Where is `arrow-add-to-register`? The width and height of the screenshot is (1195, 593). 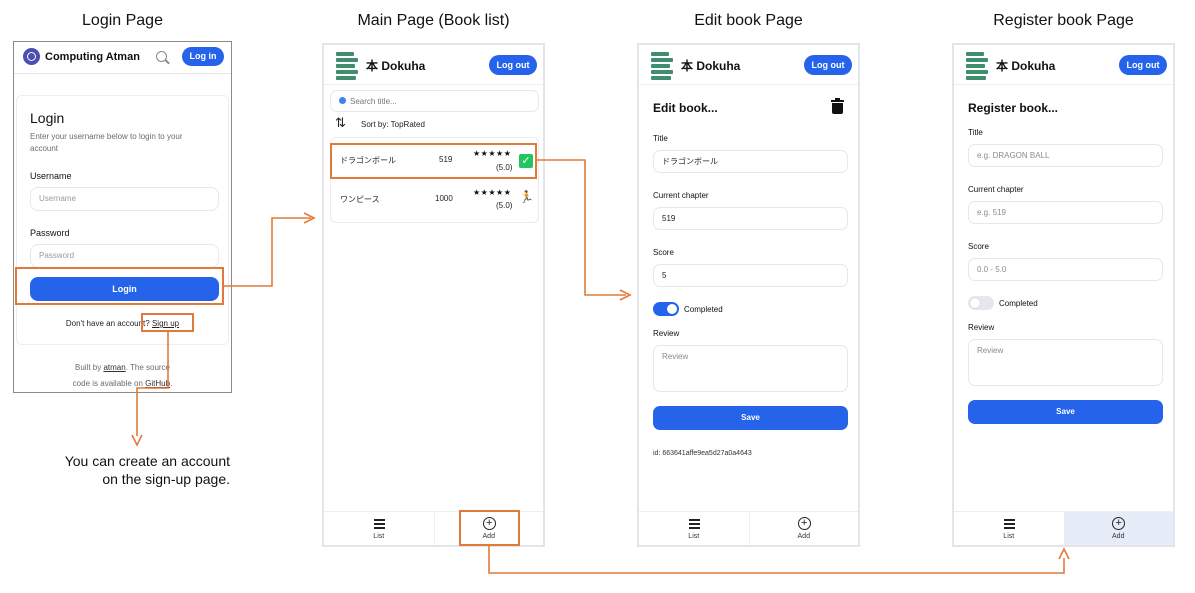 arrow-add-to-register is located at coordinates (776, 560).